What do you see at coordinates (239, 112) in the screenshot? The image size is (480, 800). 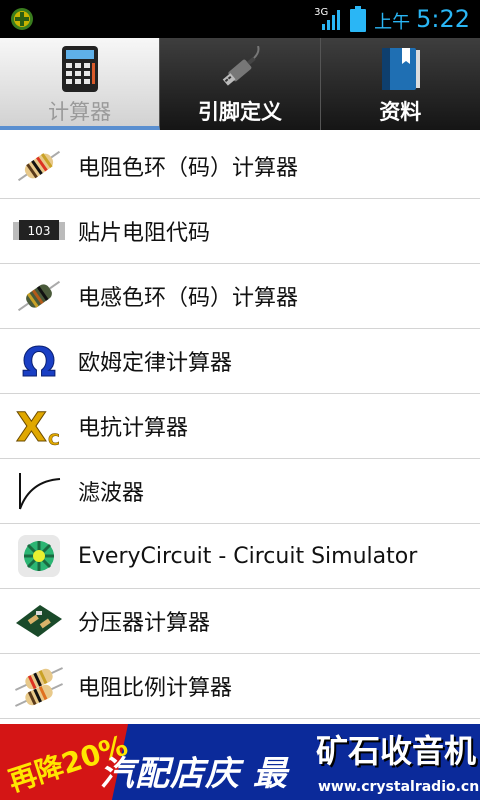 I see `tab-label: 引脚定义` at bounding box center [239, 112].